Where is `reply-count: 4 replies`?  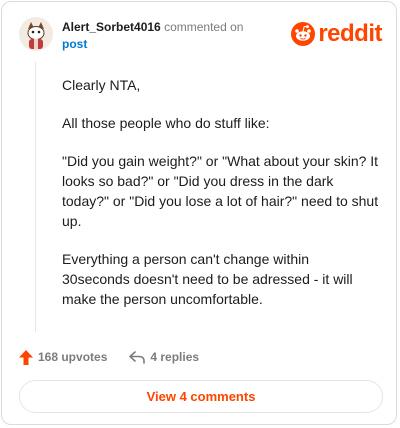 reply-count: 4 replies is located at coordinates (175, 357).